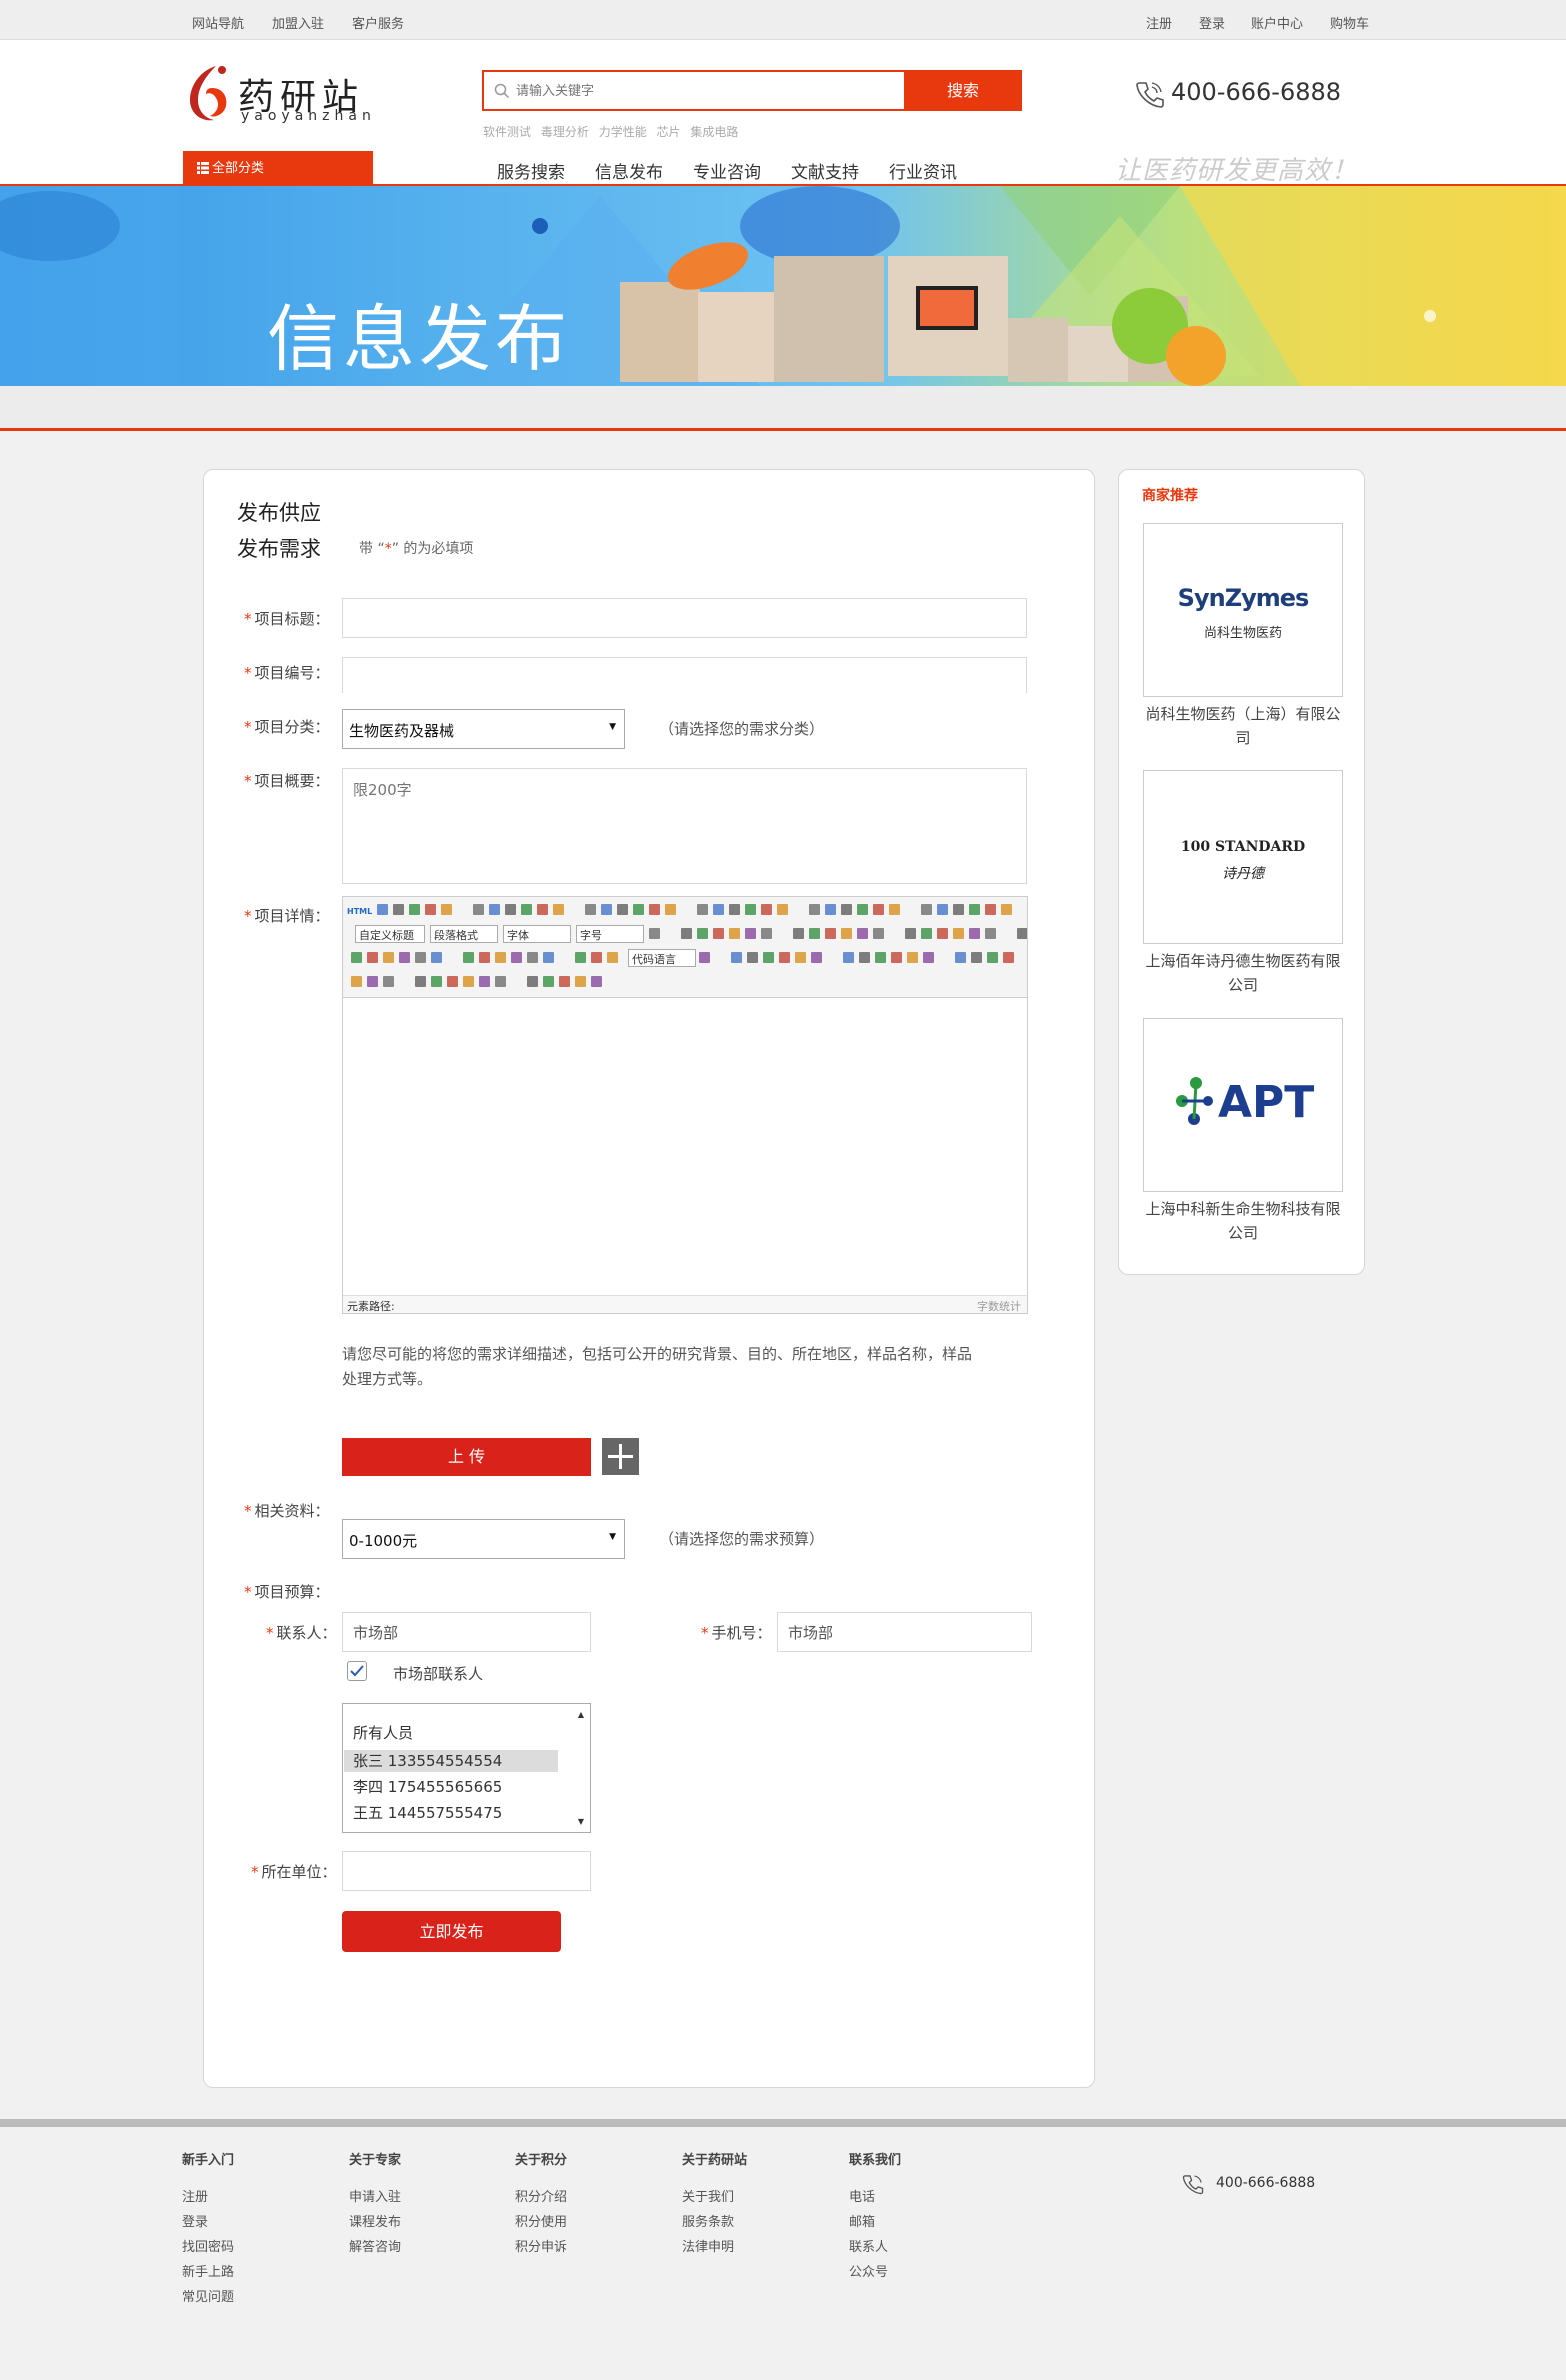 This screenshot has height=2380, width=1566. Describe the element at coordinates (904, 1632) in the screenshot. I see `mobile-input: 市场部` at that location.